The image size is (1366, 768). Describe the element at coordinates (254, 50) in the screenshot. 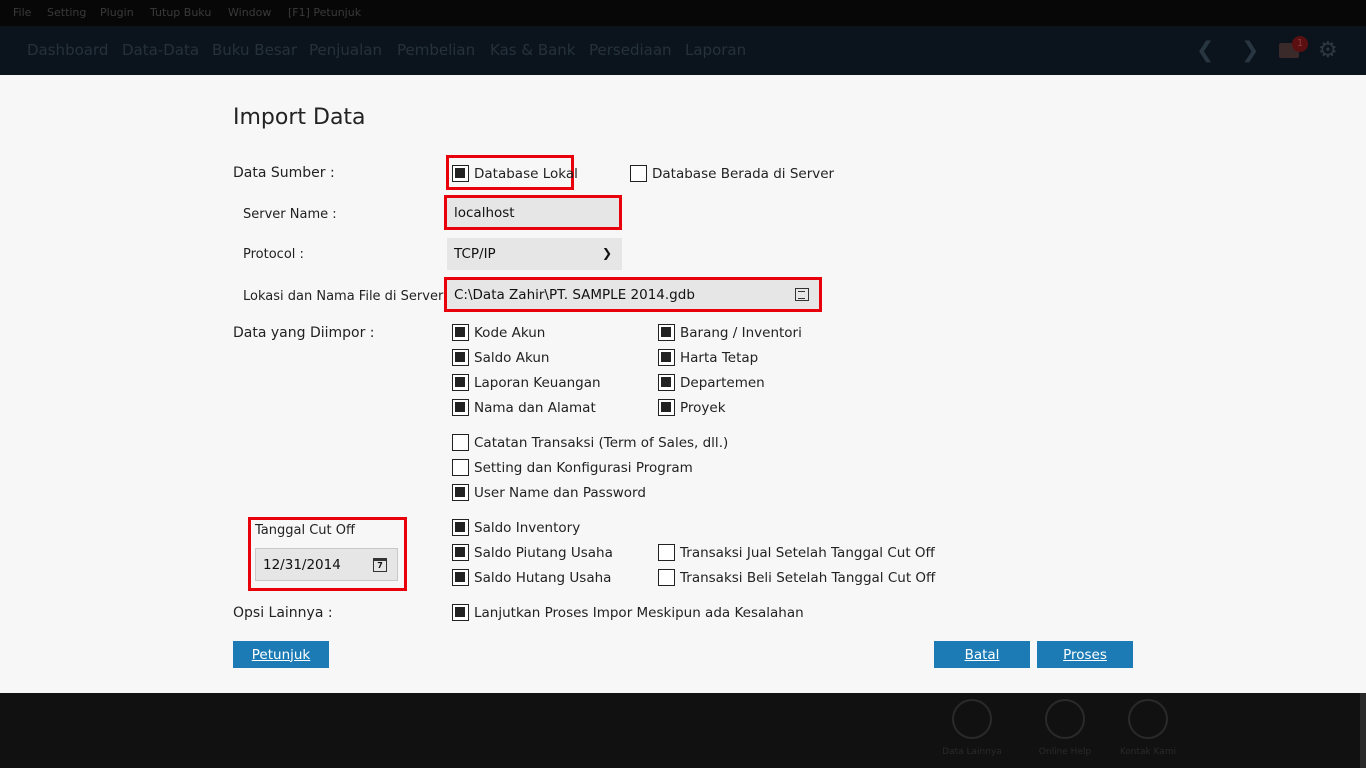

I see `nav-buku-besar: Buku Besar` at that location.